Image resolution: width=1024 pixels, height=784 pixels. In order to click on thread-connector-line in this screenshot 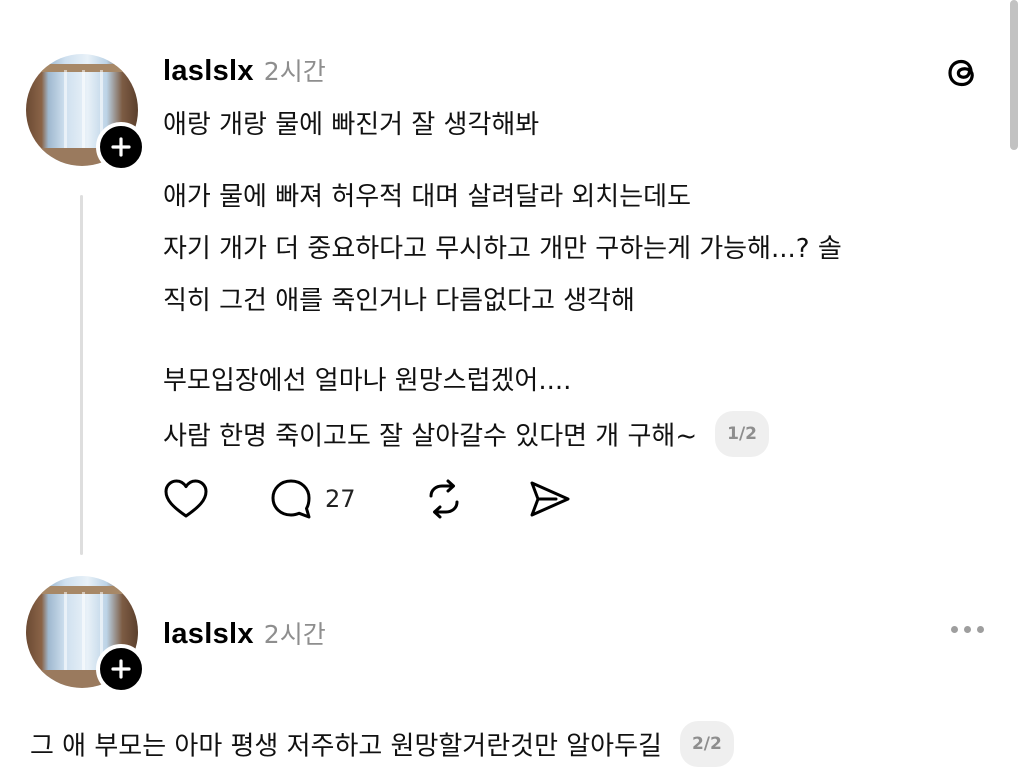, I will do `click(81, 375)`.